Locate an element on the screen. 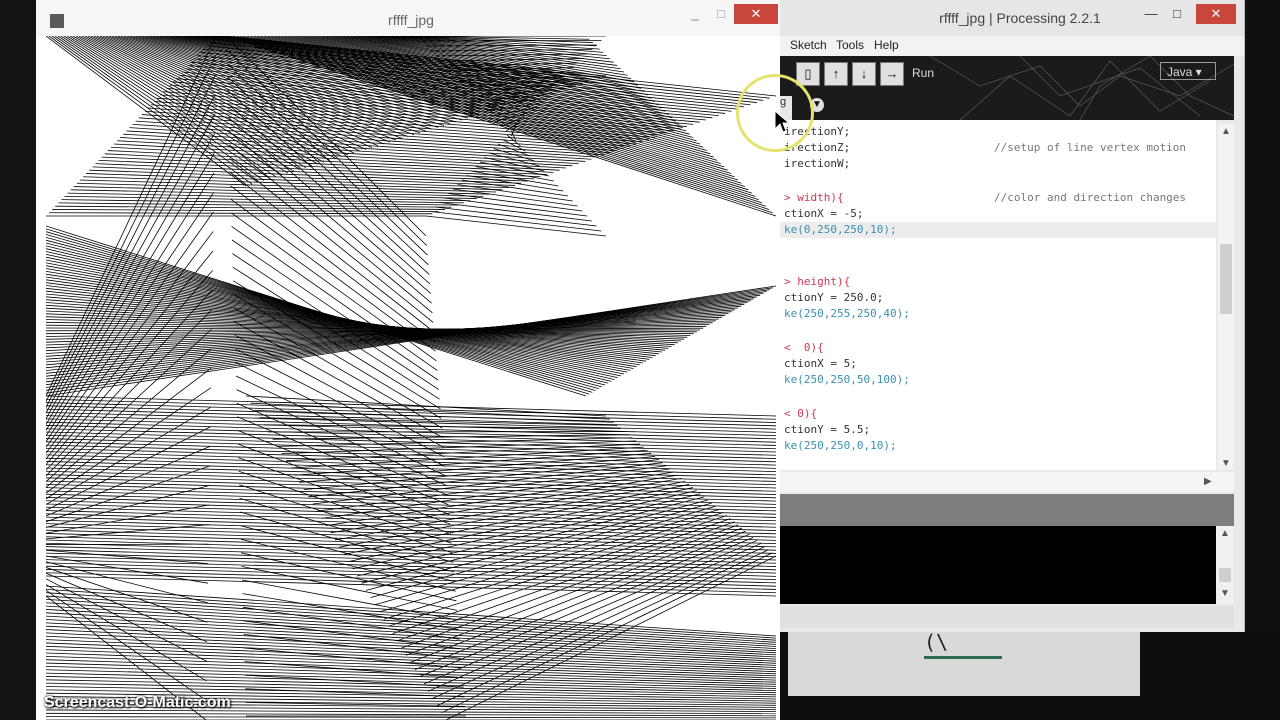 Image resolution: width=1280 pixels, height=720 pixels. mouse-pointer-icon is located at coordinates (782, 121).